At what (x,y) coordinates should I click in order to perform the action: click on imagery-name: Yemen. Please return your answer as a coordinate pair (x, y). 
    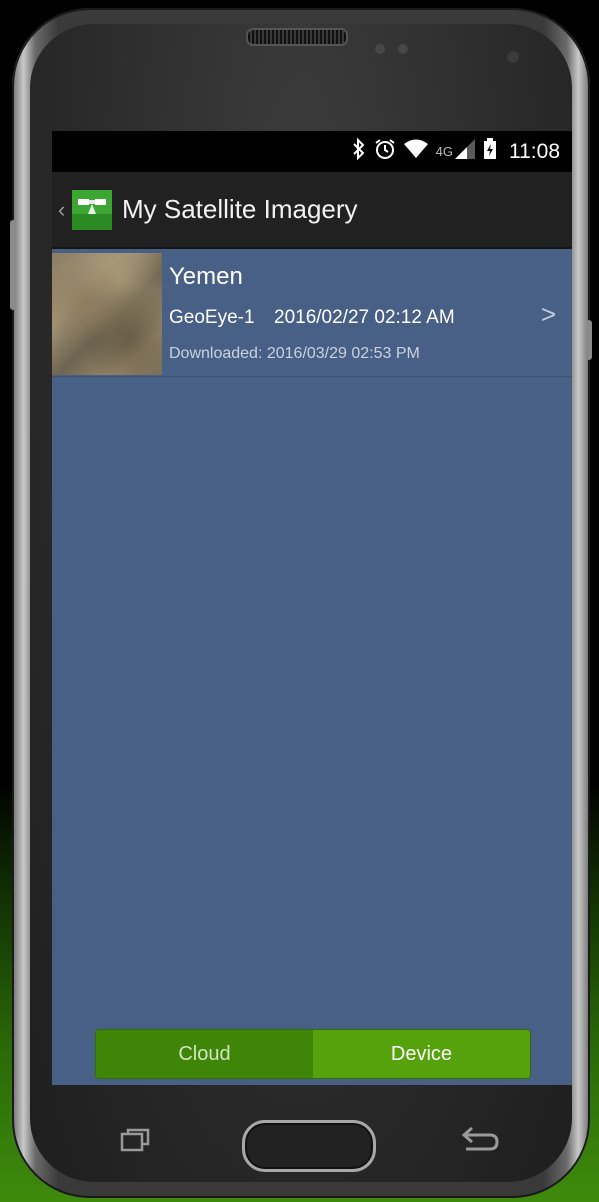
    Looking at the image, I should click on (206, 276).